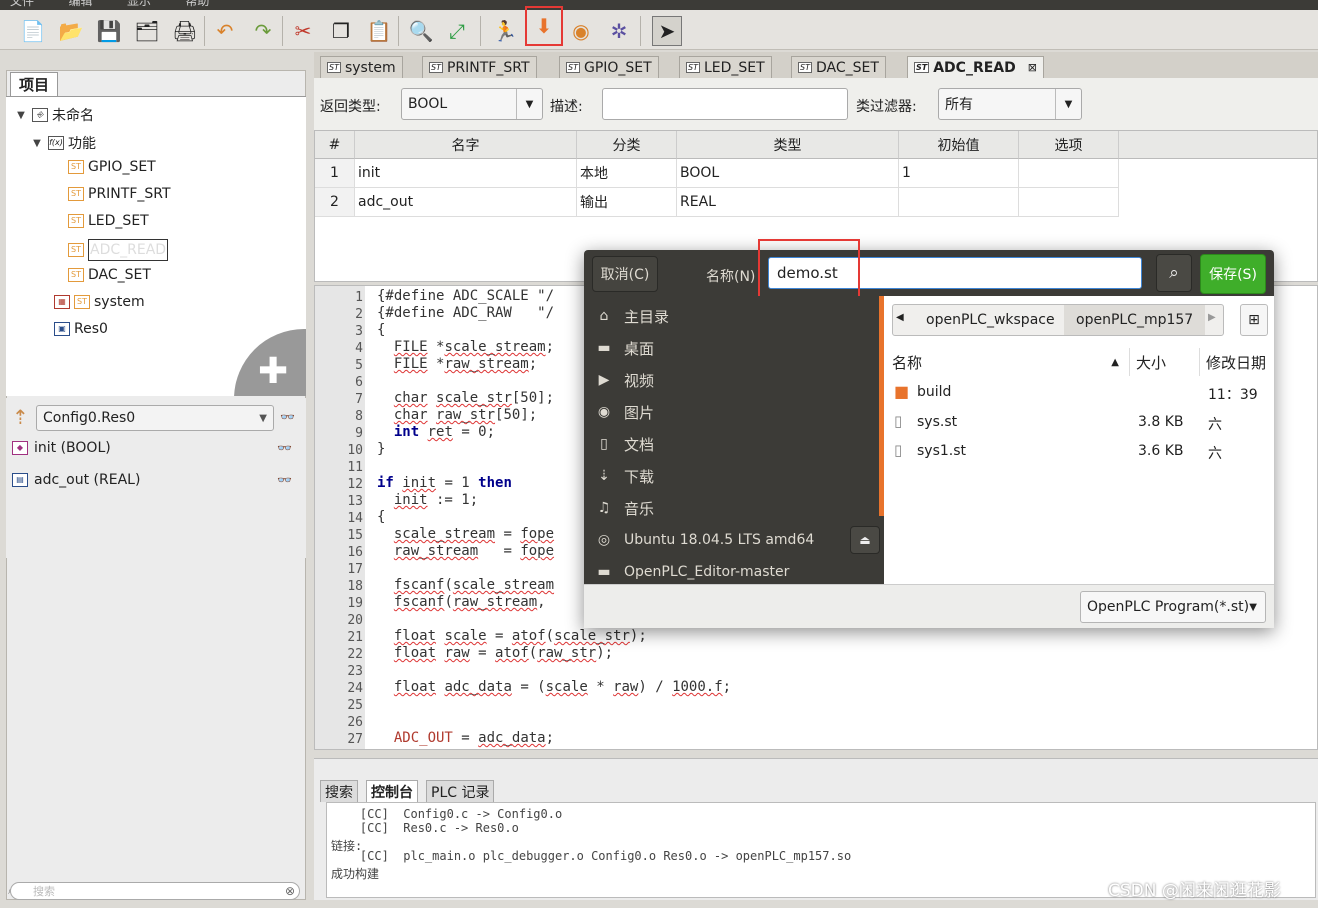  What do you see at coordinates (157, 448) in the screenshot?
I see `instance-var-init: ◆ init (BOOL) 👓` at bounding box center [157, 448].